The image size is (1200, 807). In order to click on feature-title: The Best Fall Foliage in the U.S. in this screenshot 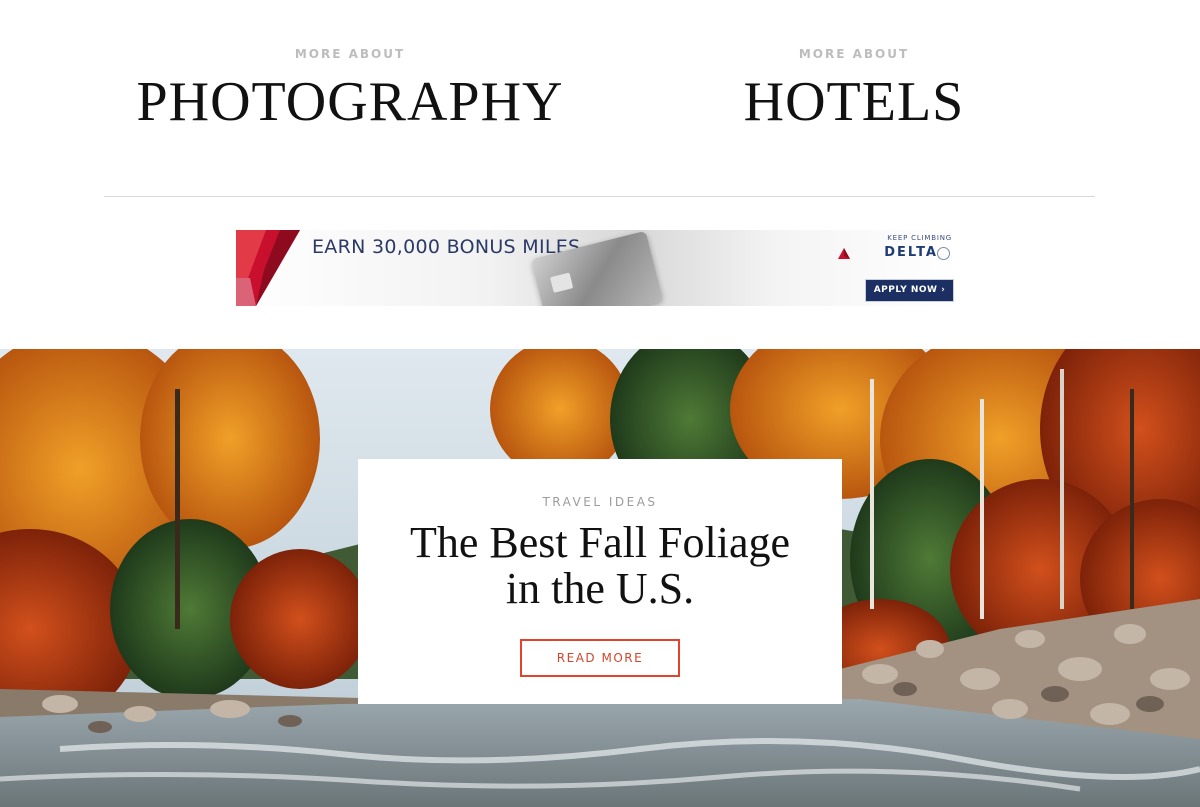, I will do `click(600, 566)`.